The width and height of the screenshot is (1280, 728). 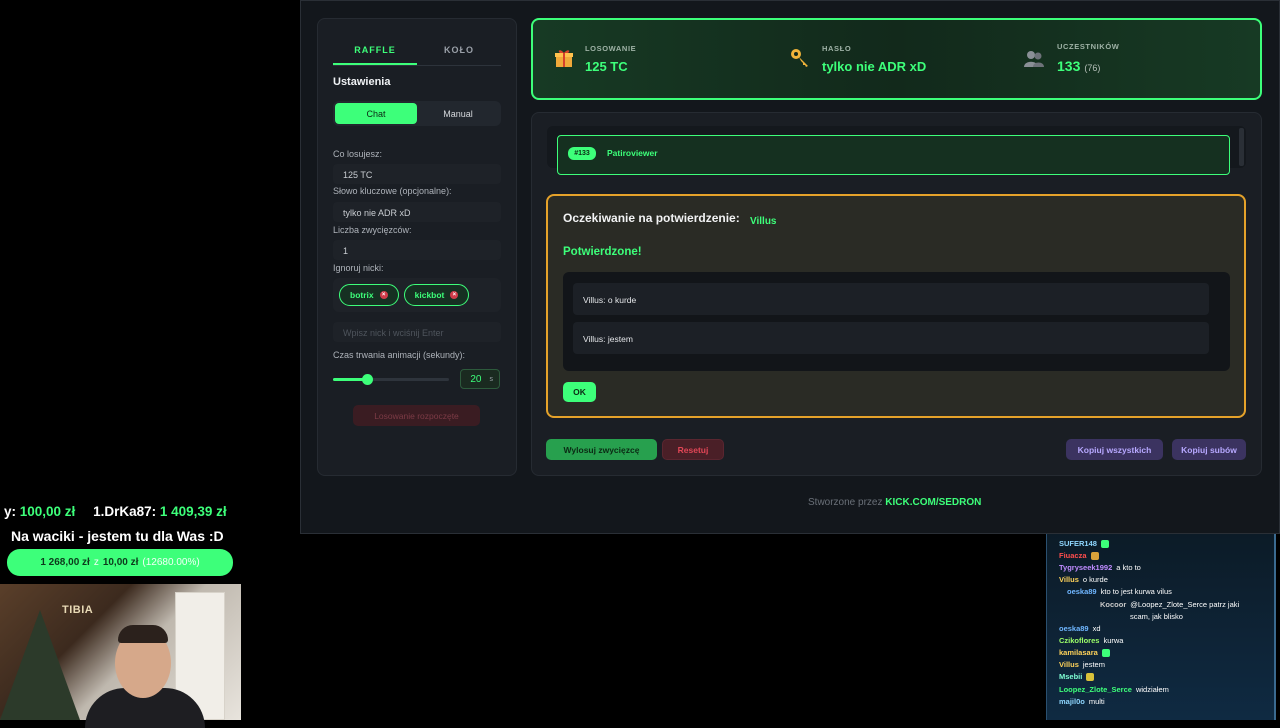 What do you see at coordinates (1079, 640) in the screenshot?
I see `chat-username: Czikoflores` at bounding box center [1079, 640].